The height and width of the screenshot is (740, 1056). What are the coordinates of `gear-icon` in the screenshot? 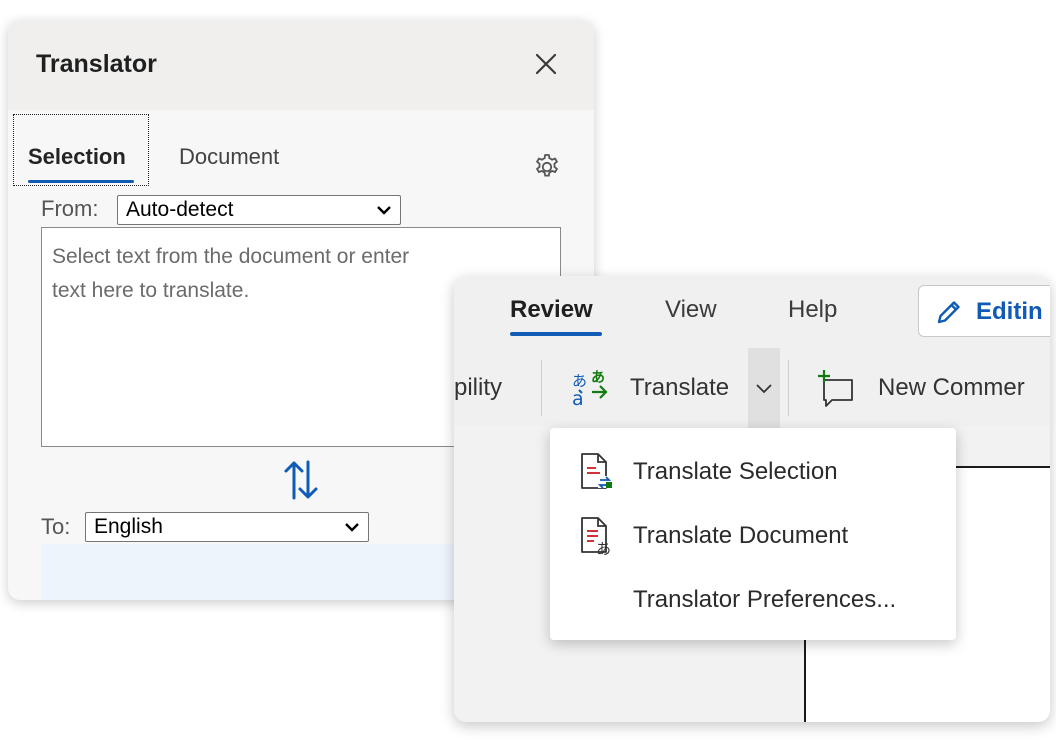 It's located at (547, 167).